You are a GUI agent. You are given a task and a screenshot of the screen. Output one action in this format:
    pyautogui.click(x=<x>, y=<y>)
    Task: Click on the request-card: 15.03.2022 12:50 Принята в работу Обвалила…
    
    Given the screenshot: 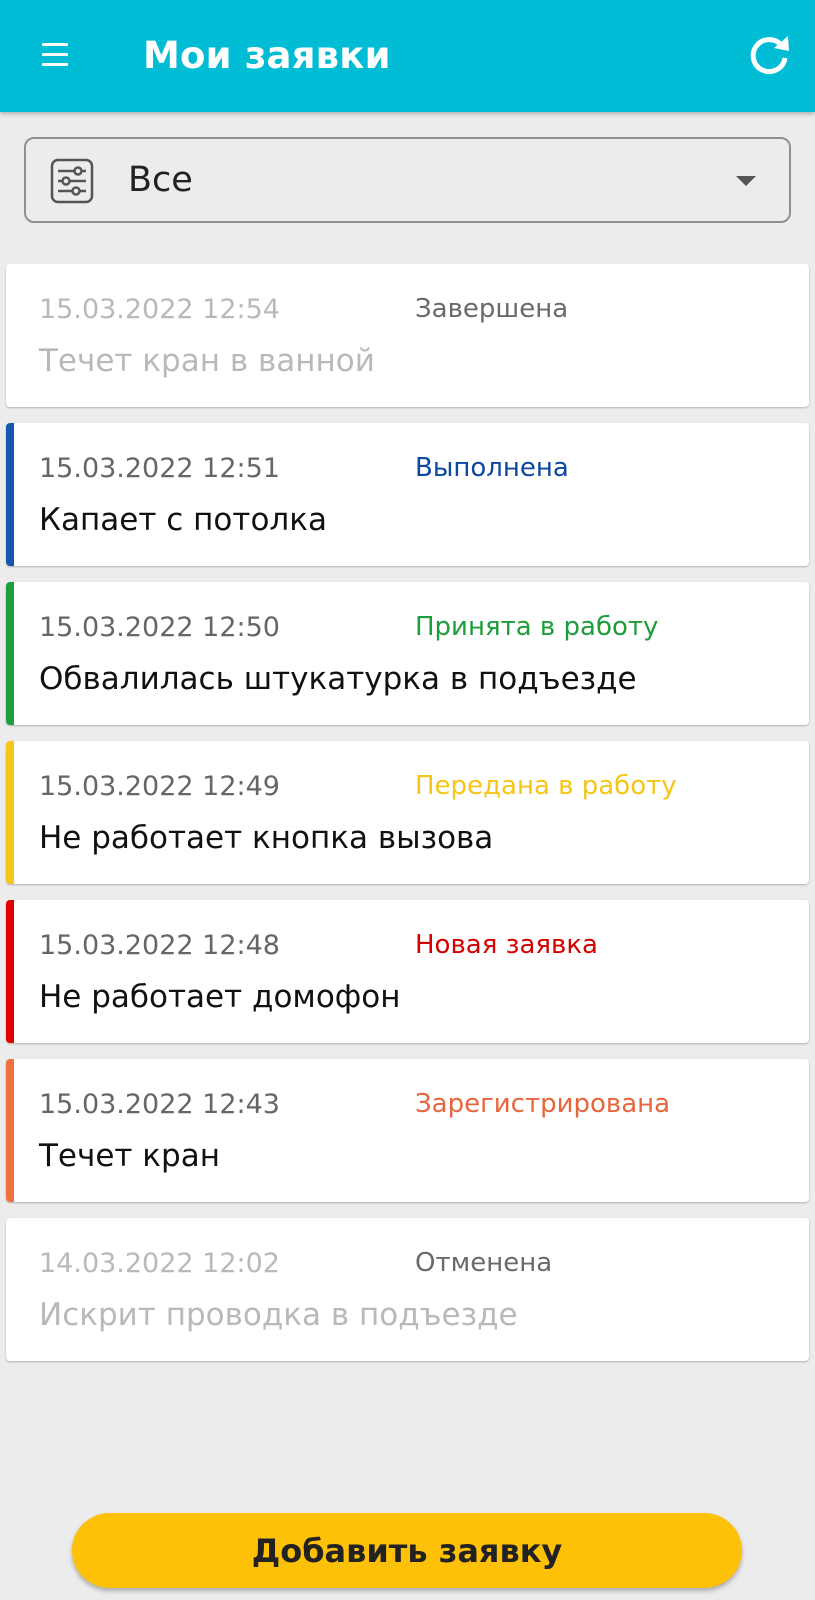 What is the action you would take?
    pyautogui.click(x=407, y=653)
    